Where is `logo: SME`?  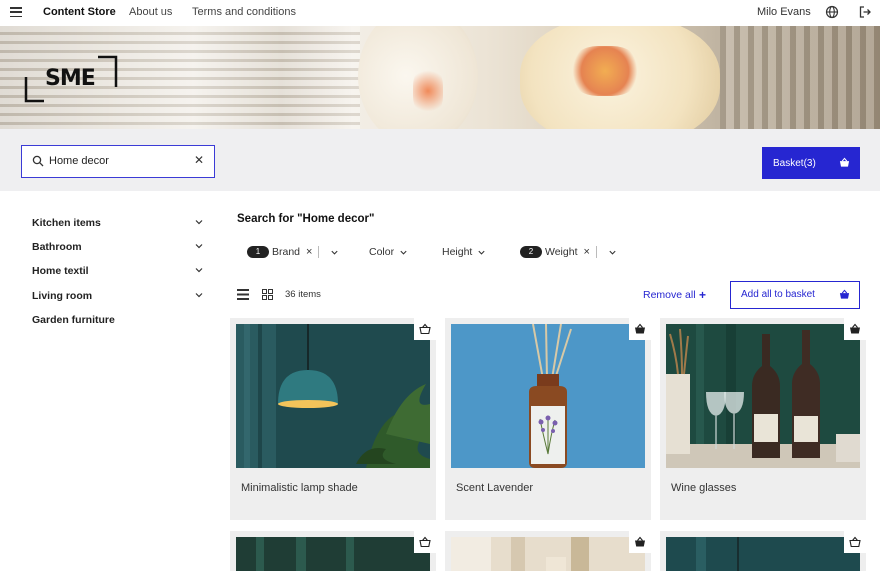 logo: SME is located at coordinates (70, 78).